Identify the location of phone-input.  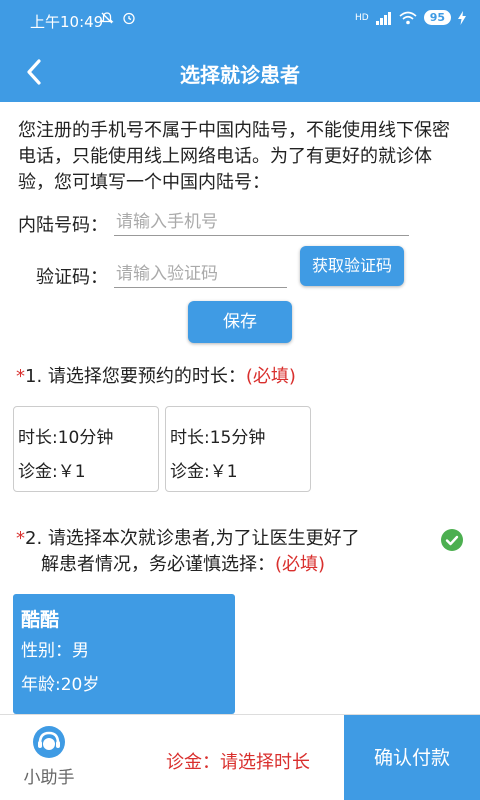
(261, 222).